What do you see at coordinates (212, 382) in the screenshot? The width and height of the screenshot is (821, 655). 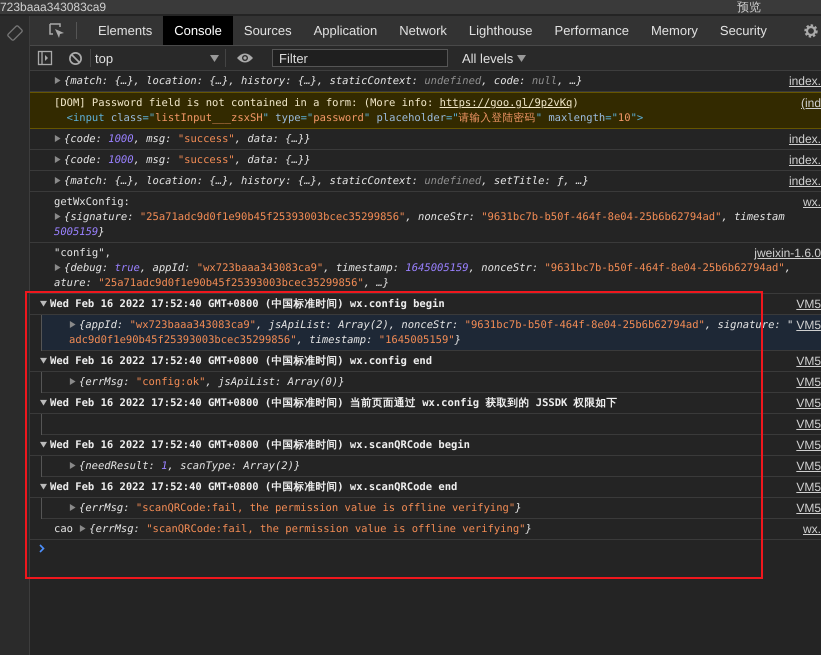 I see `log-text: {errMsg: "config:ok", jsApiList: Array(0)}` at bounding box center [212, 382].